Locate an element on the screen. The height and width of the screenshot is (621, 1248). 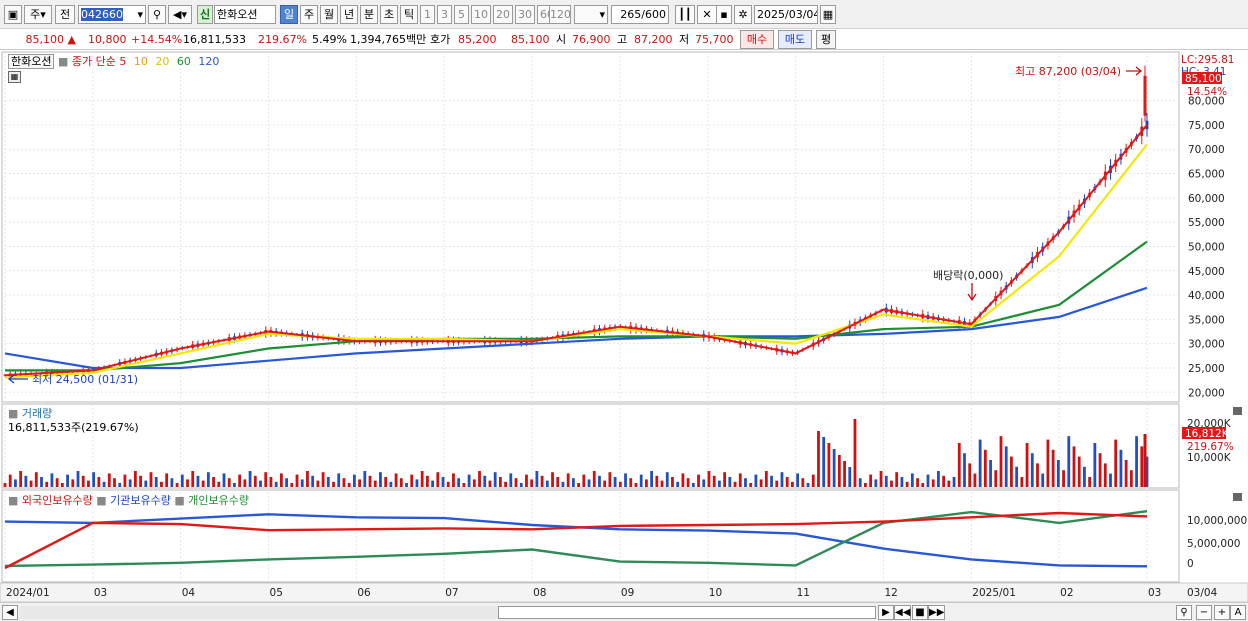
interval-1: 1 is located at coordinates (427, 14).